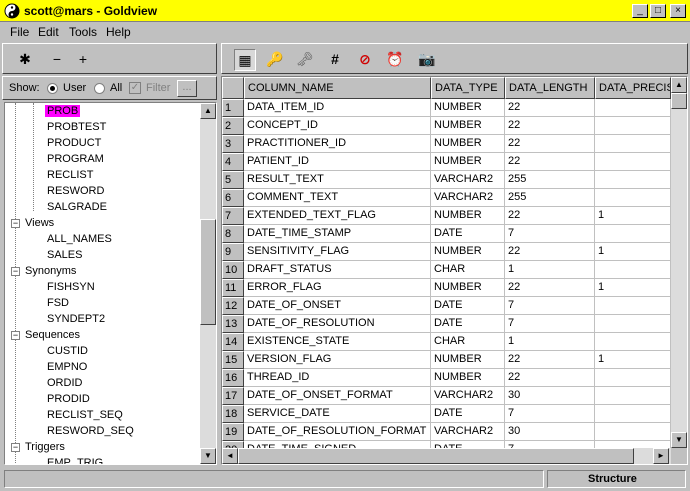 Image resolution: width=690 pixels, height=491 pixels. I want to click on add-icon: +, so click(83, 59).